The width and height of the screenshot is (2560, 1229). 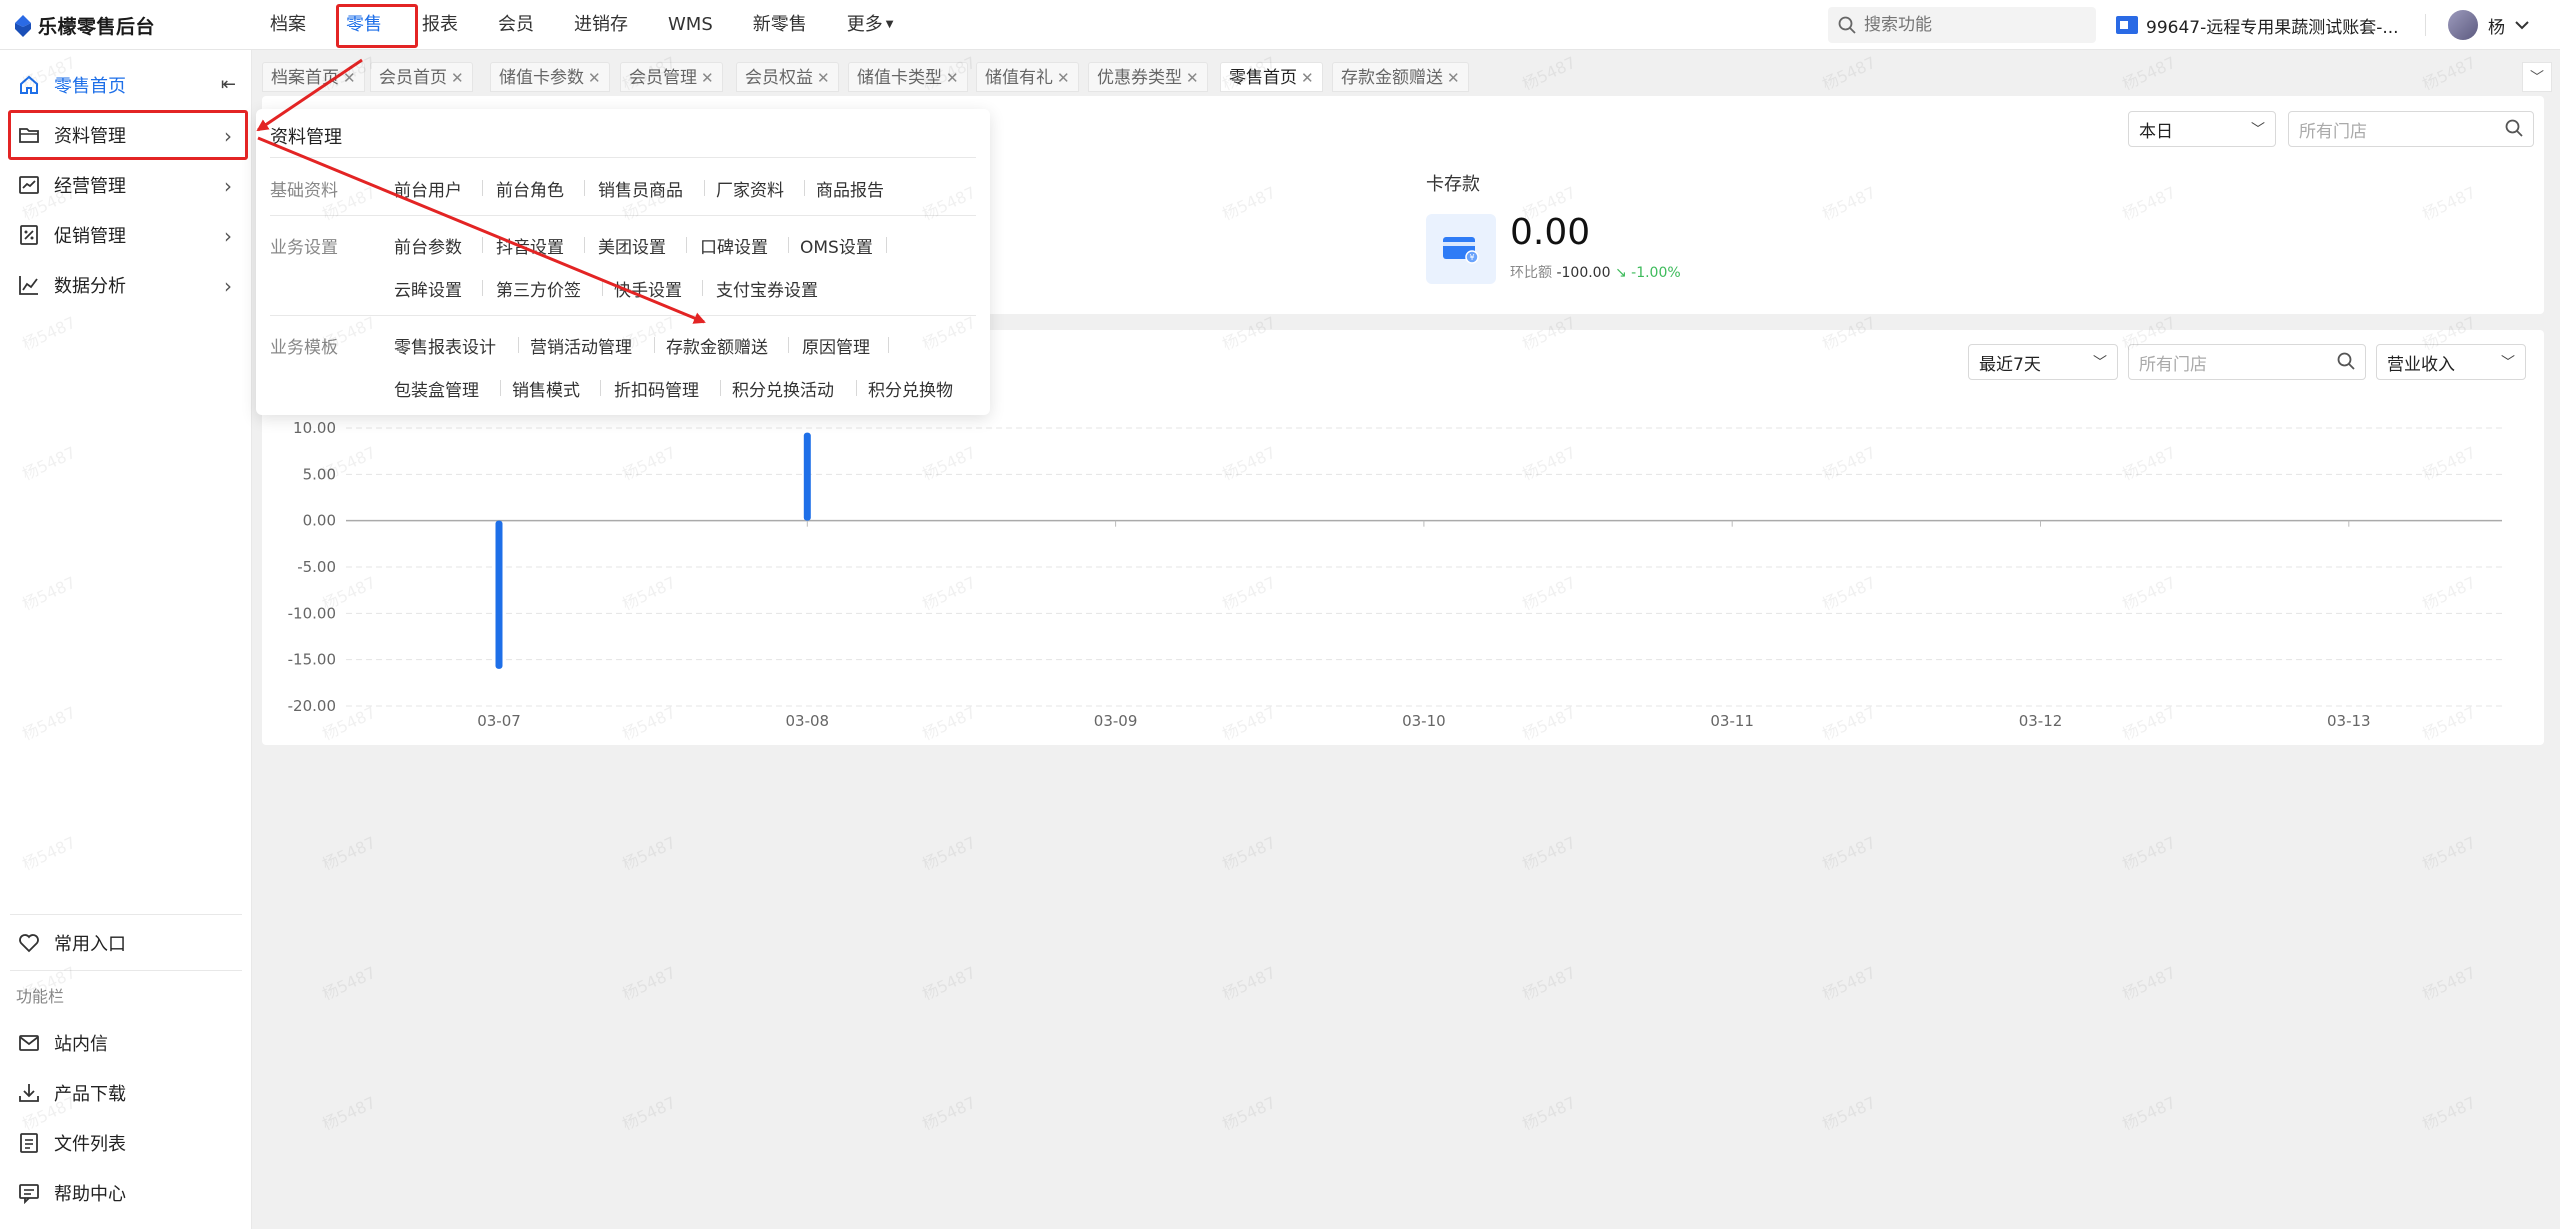 I want to click on annotation-arrows, so click(x=481, y=191).